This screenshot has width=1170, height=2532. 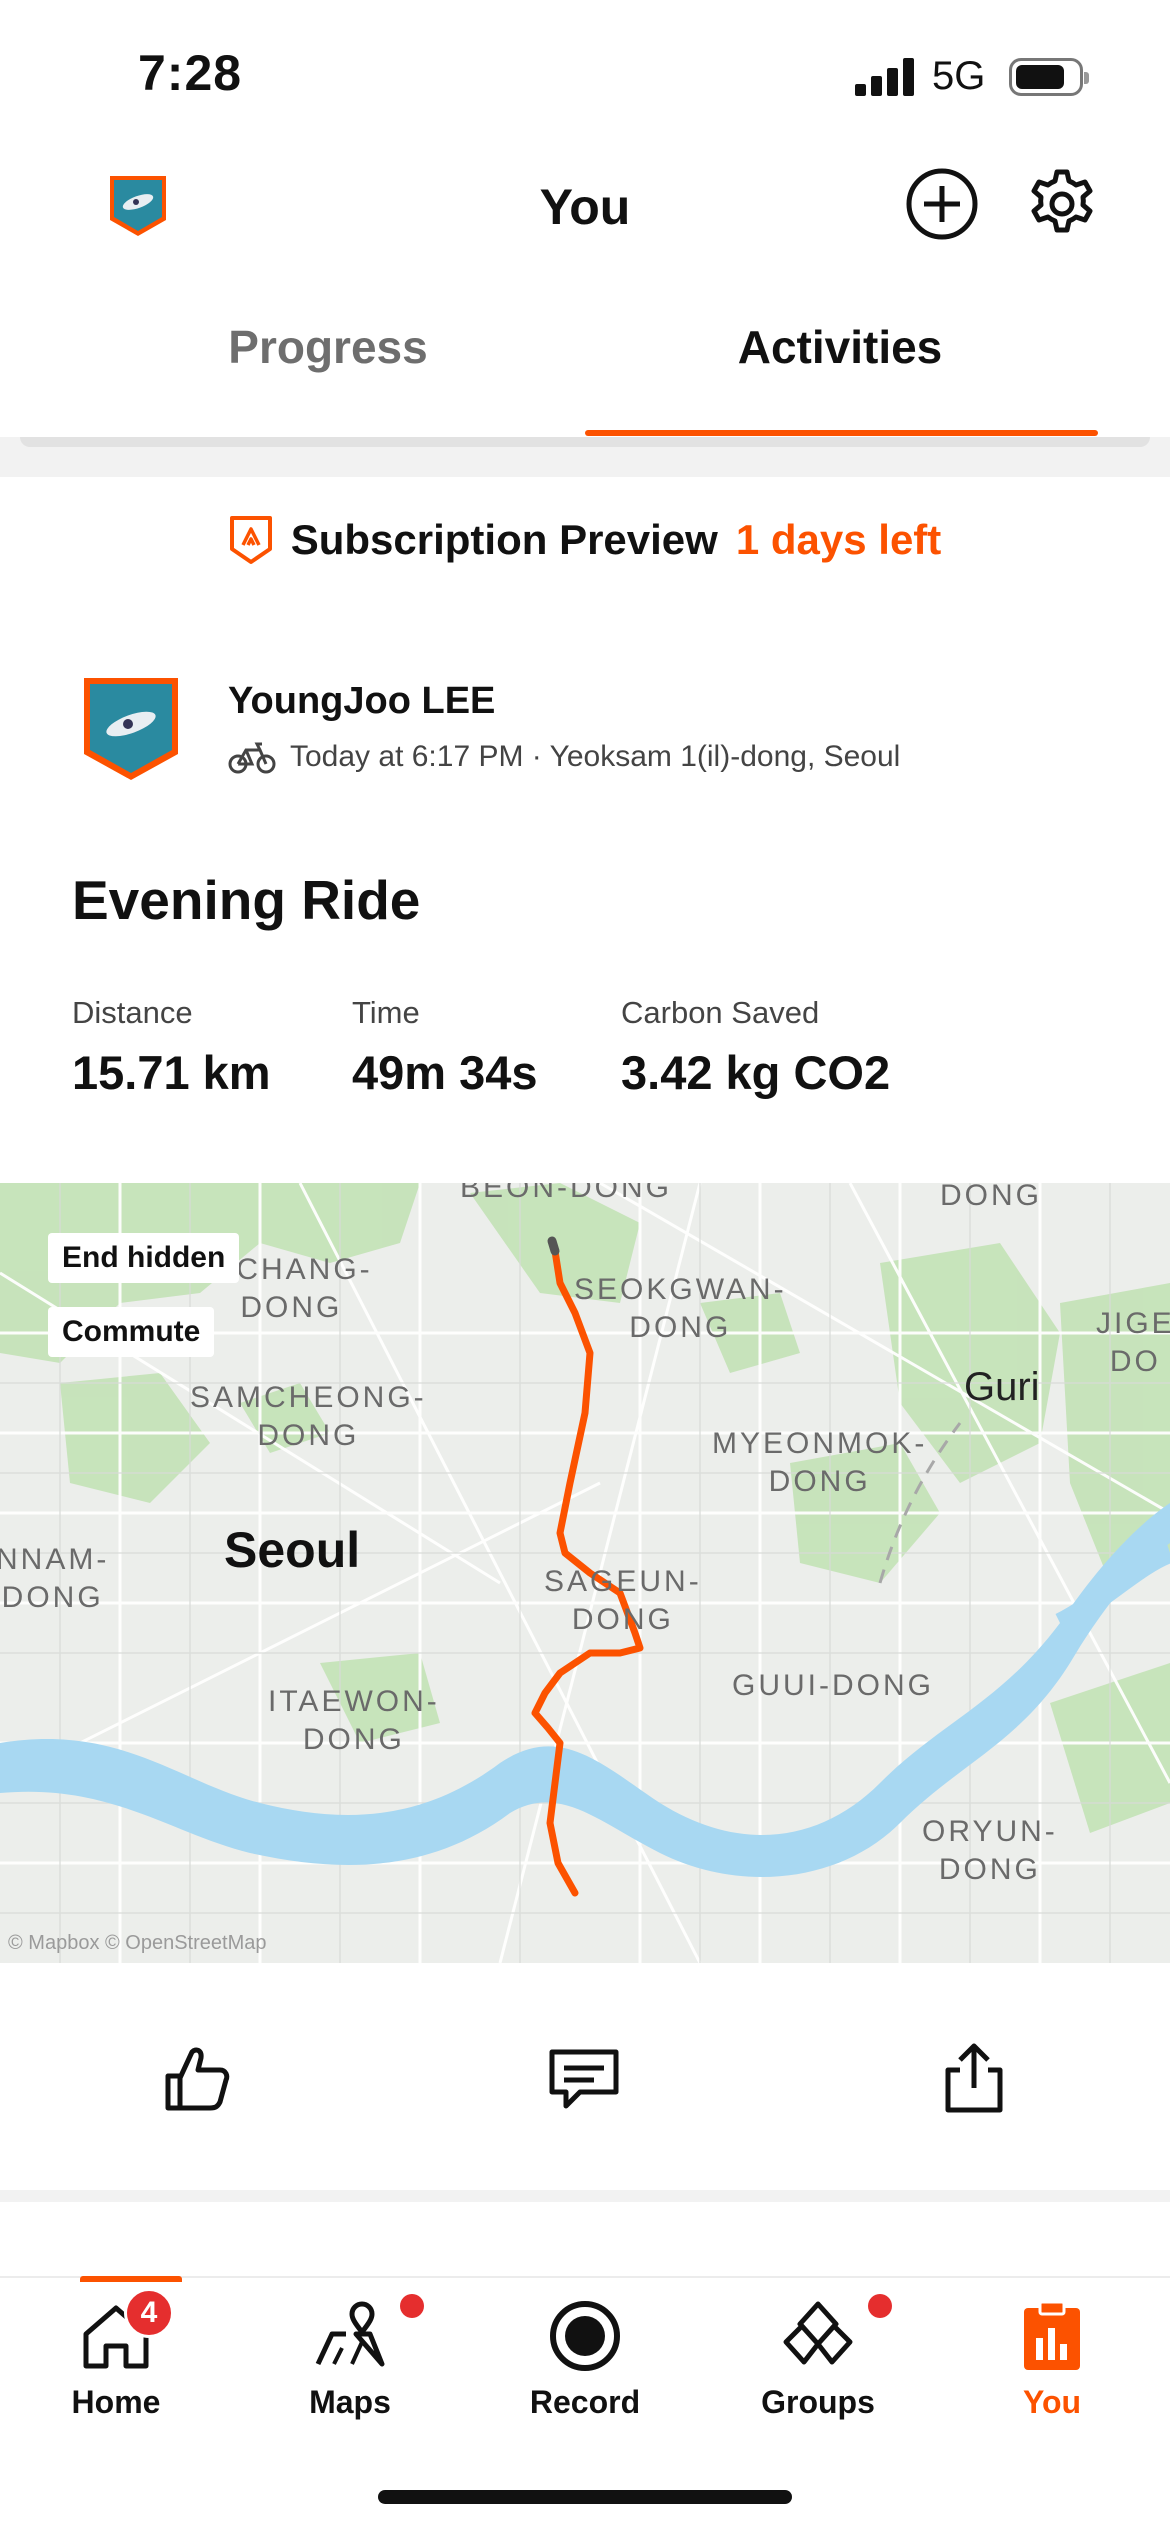 I want to click on signal-icon, so click(x=885, y=77).